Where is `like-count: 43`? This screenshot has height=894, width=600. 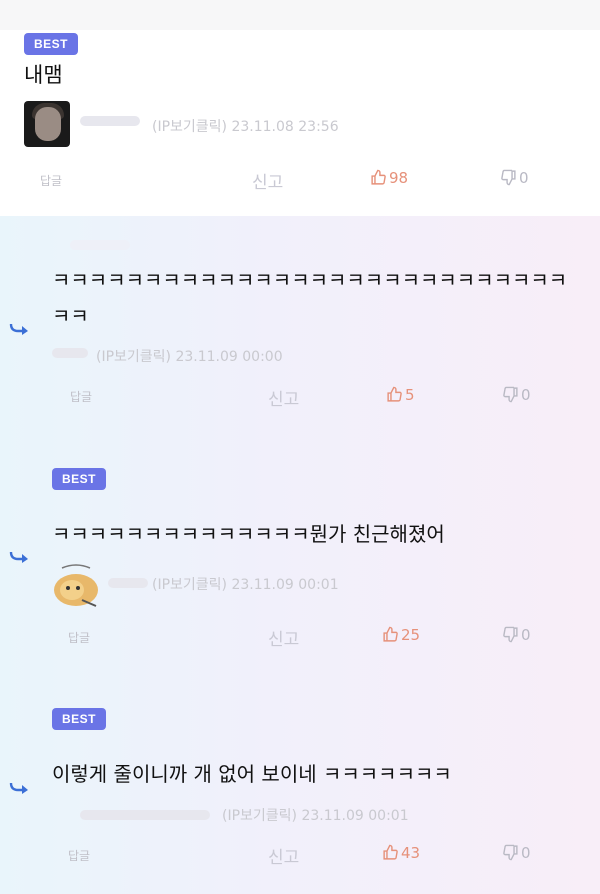
like-count: 43 is located at coordinates (411, 853).